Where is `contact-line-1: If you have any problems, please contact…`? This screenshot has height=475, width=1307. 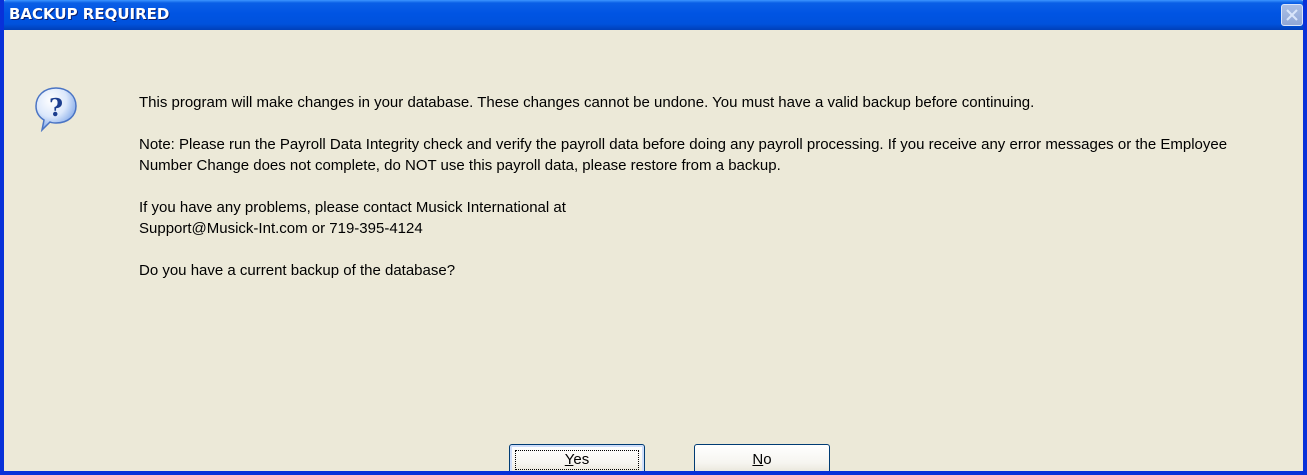
contact-line-1: If you have any problems, please contact… is located at coordinates (352, 207).